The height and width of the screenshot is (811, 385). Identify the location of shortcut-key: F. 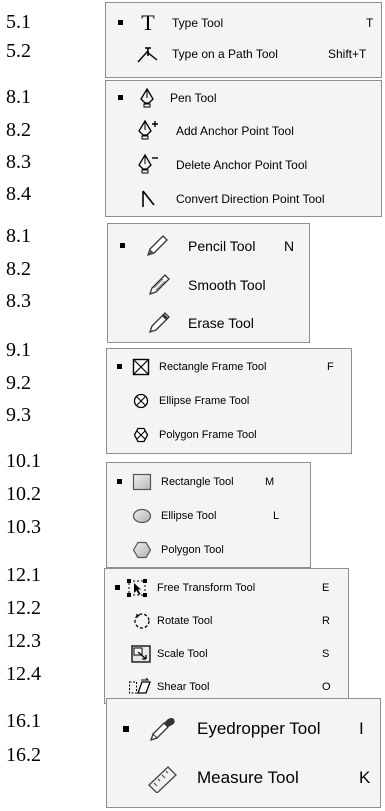
(330, 367).